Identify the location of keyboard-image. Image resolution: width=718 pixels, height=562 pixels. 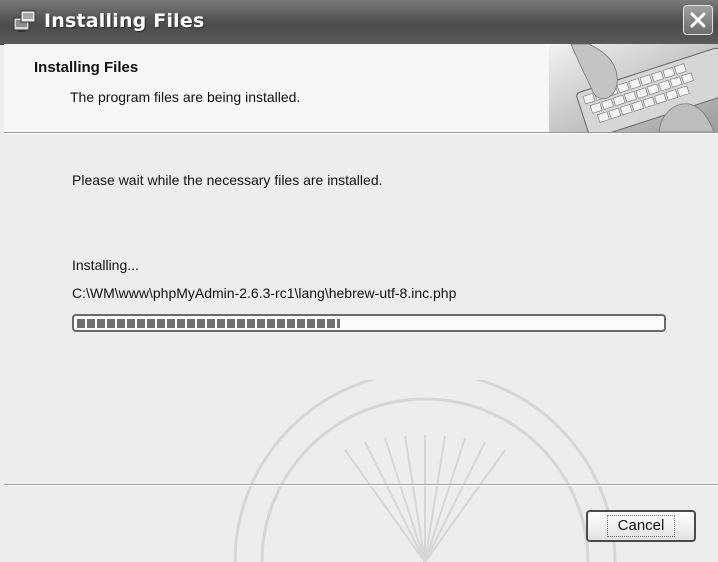
(633, 88).